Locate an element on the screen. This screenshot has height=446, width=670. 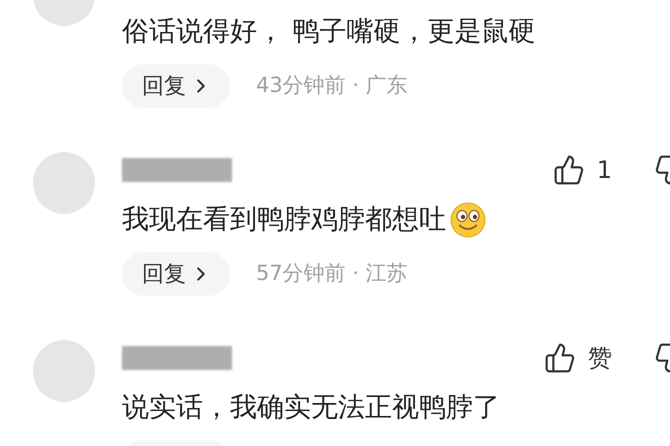
like-button: 1 is located at coordinates (582, 170).